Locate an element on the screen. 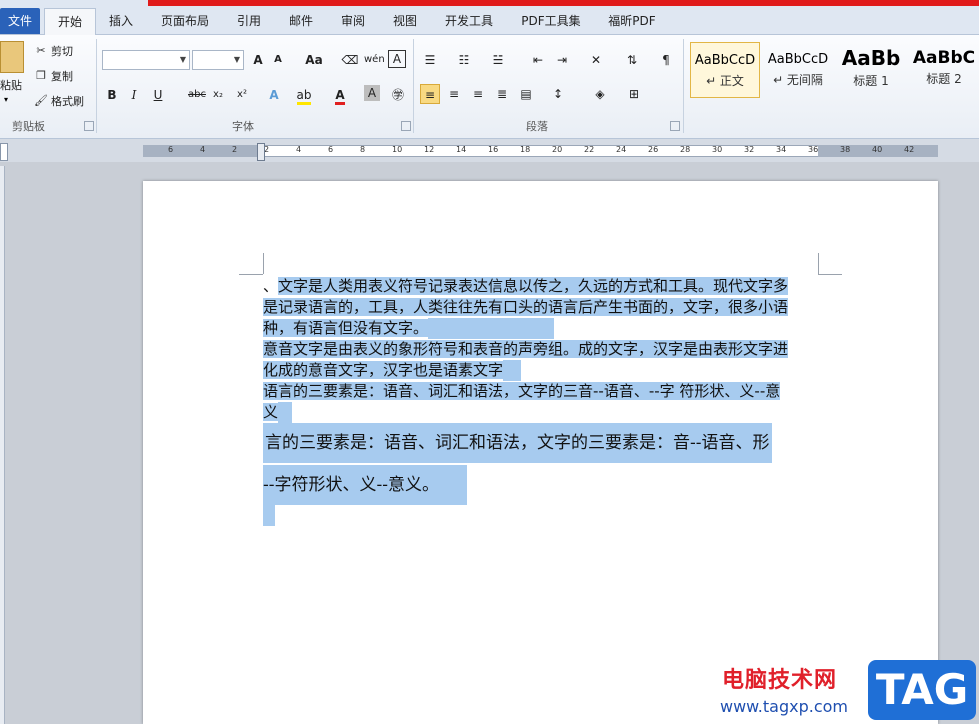  font-name-combo: ▼ is located at coordinates (146, 60).